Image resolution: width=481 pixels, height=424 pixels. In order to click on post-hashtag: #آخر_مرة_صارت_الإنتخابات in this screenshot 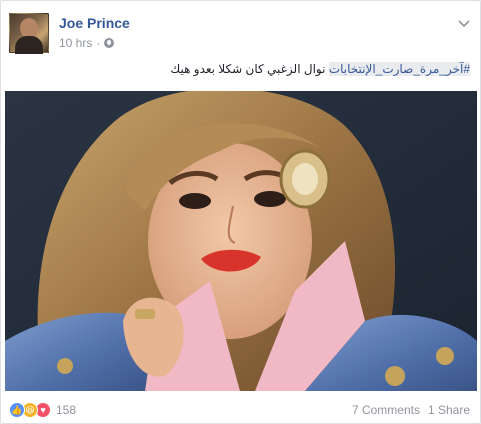, I will do `click(399, 69)`.